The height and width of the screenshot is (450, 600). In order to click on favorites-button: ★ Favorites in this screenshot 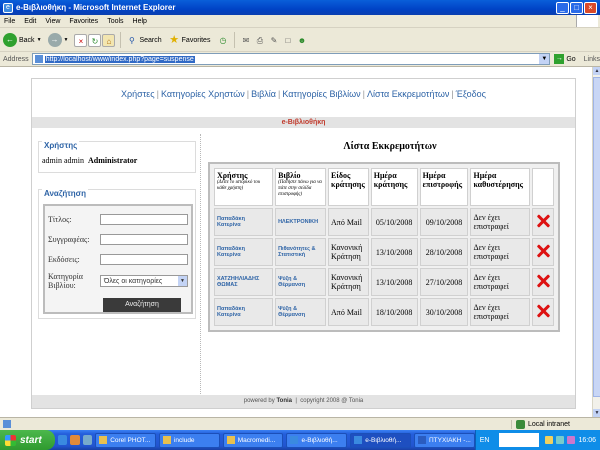, I will do `click(189, 40)`.